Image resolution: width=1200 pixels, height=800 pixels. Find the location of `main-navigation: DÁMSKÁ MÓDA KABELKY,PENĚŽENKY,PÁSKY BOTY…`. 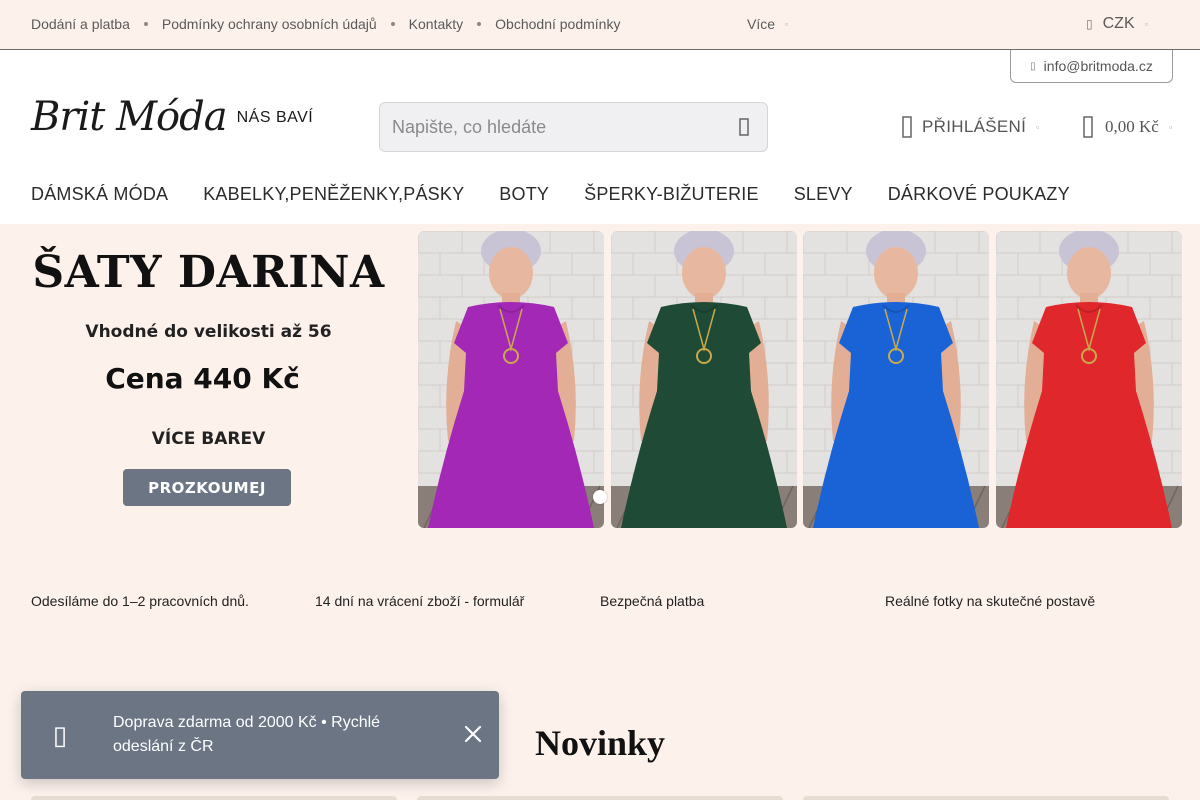

main-navigation: DÁMSKÁ MÓDA KABELKY,PENĚŽENKY,PÁSKY BOTY… is located at coordinates (568, 194).